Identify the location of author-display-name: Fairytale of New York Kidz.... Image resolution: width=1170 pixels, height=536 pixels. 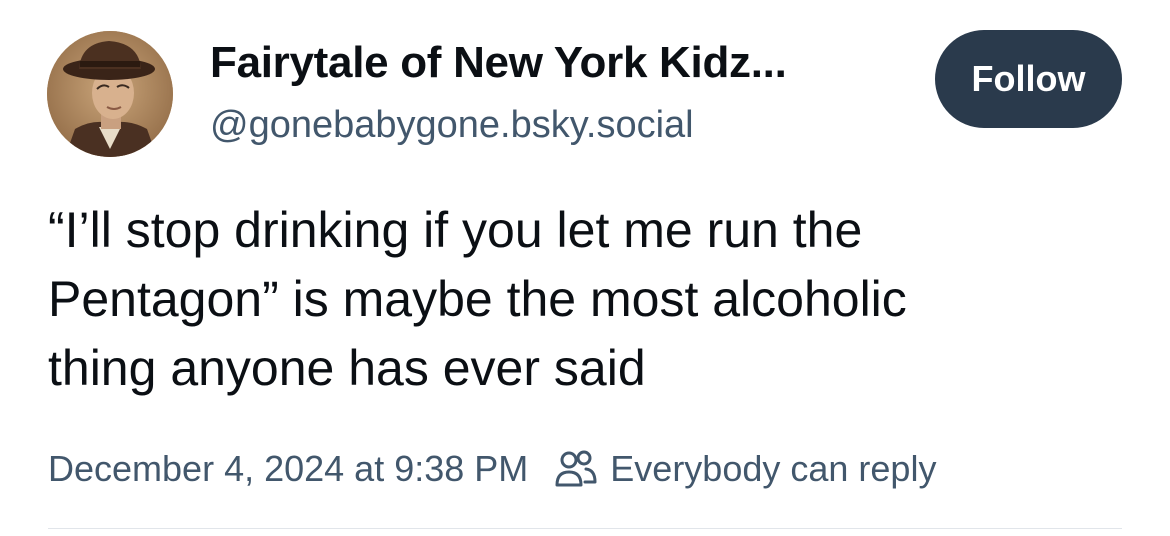
(498, 63).